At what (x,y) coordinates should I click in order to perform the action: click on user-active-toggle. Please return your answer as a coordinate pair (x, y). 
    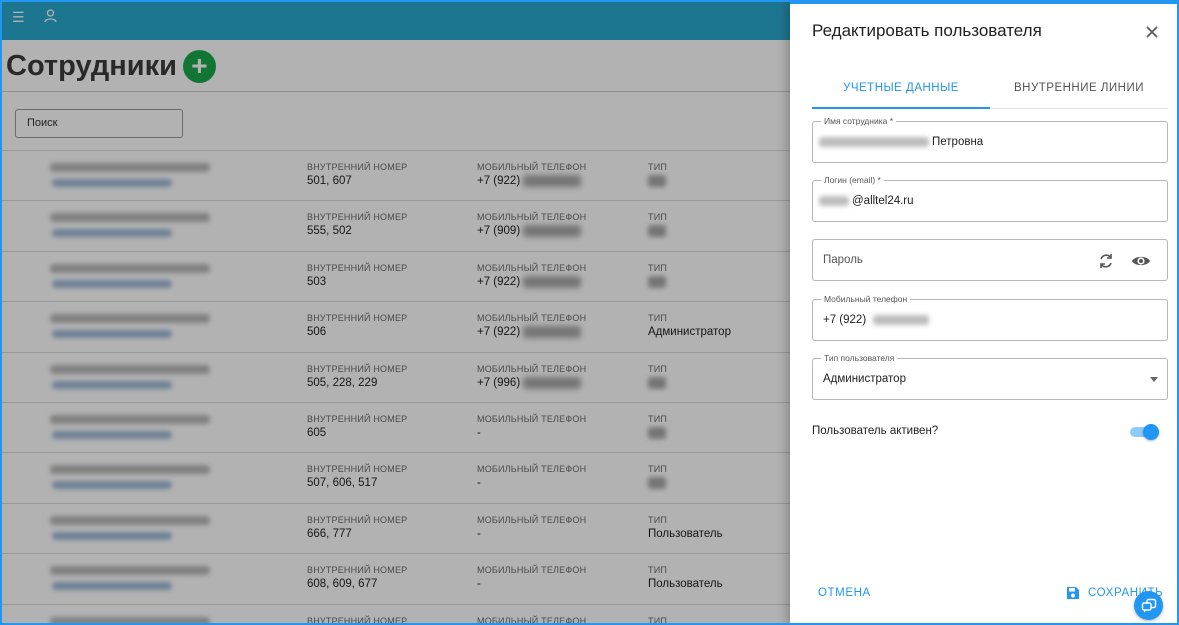
    Looking at the image, I should click on (1144, 432).